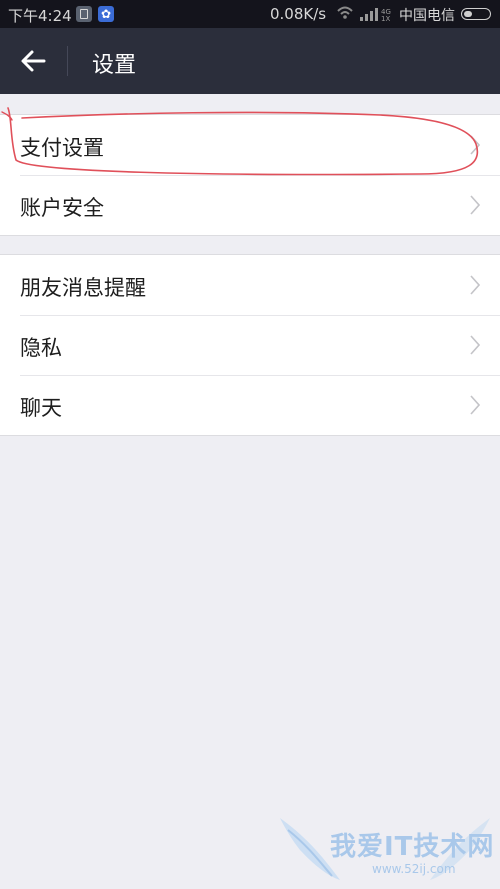 This screenshot has height=889, width=500. Describe the element at coordinates (375, 15) in the screenshot. I see `signal-icon: 4G 1X` at that location.